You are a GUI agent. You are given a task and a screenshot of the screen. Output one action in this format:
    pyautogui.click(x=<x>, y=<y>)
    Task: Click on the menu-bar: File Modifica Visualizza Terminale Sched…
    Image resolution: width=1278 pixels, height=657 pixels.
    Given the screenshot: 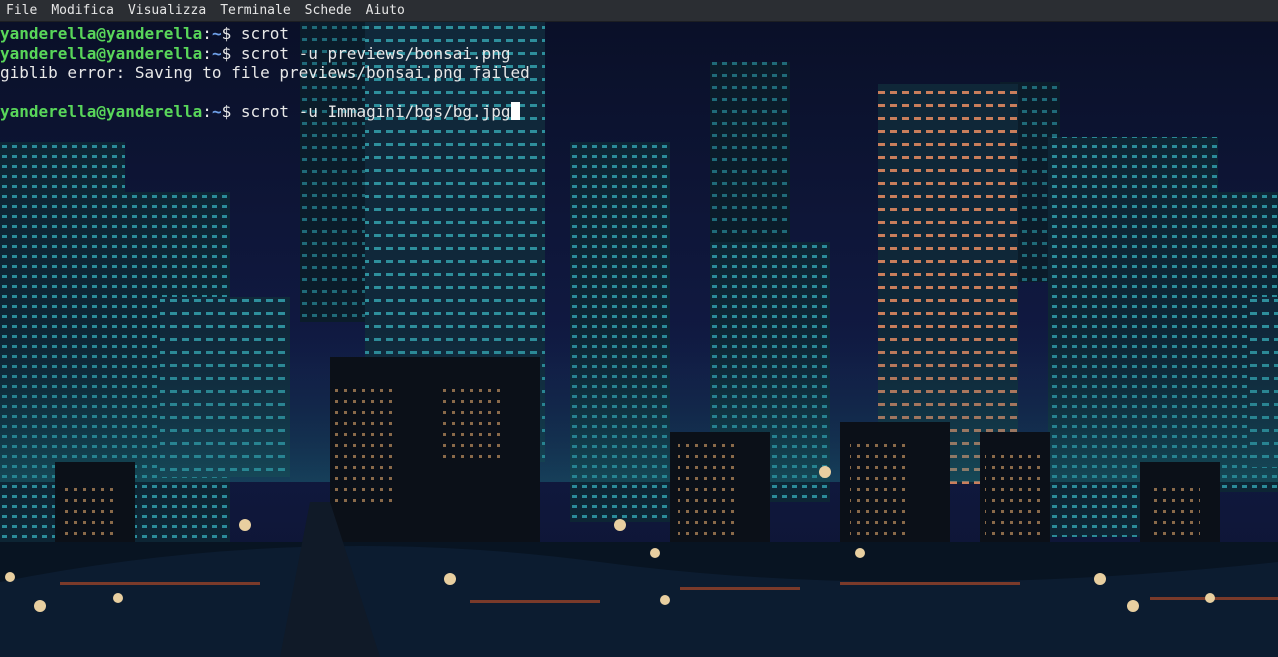 What is the action you would take?
    pyautogui.click(x=639, y=11)
    